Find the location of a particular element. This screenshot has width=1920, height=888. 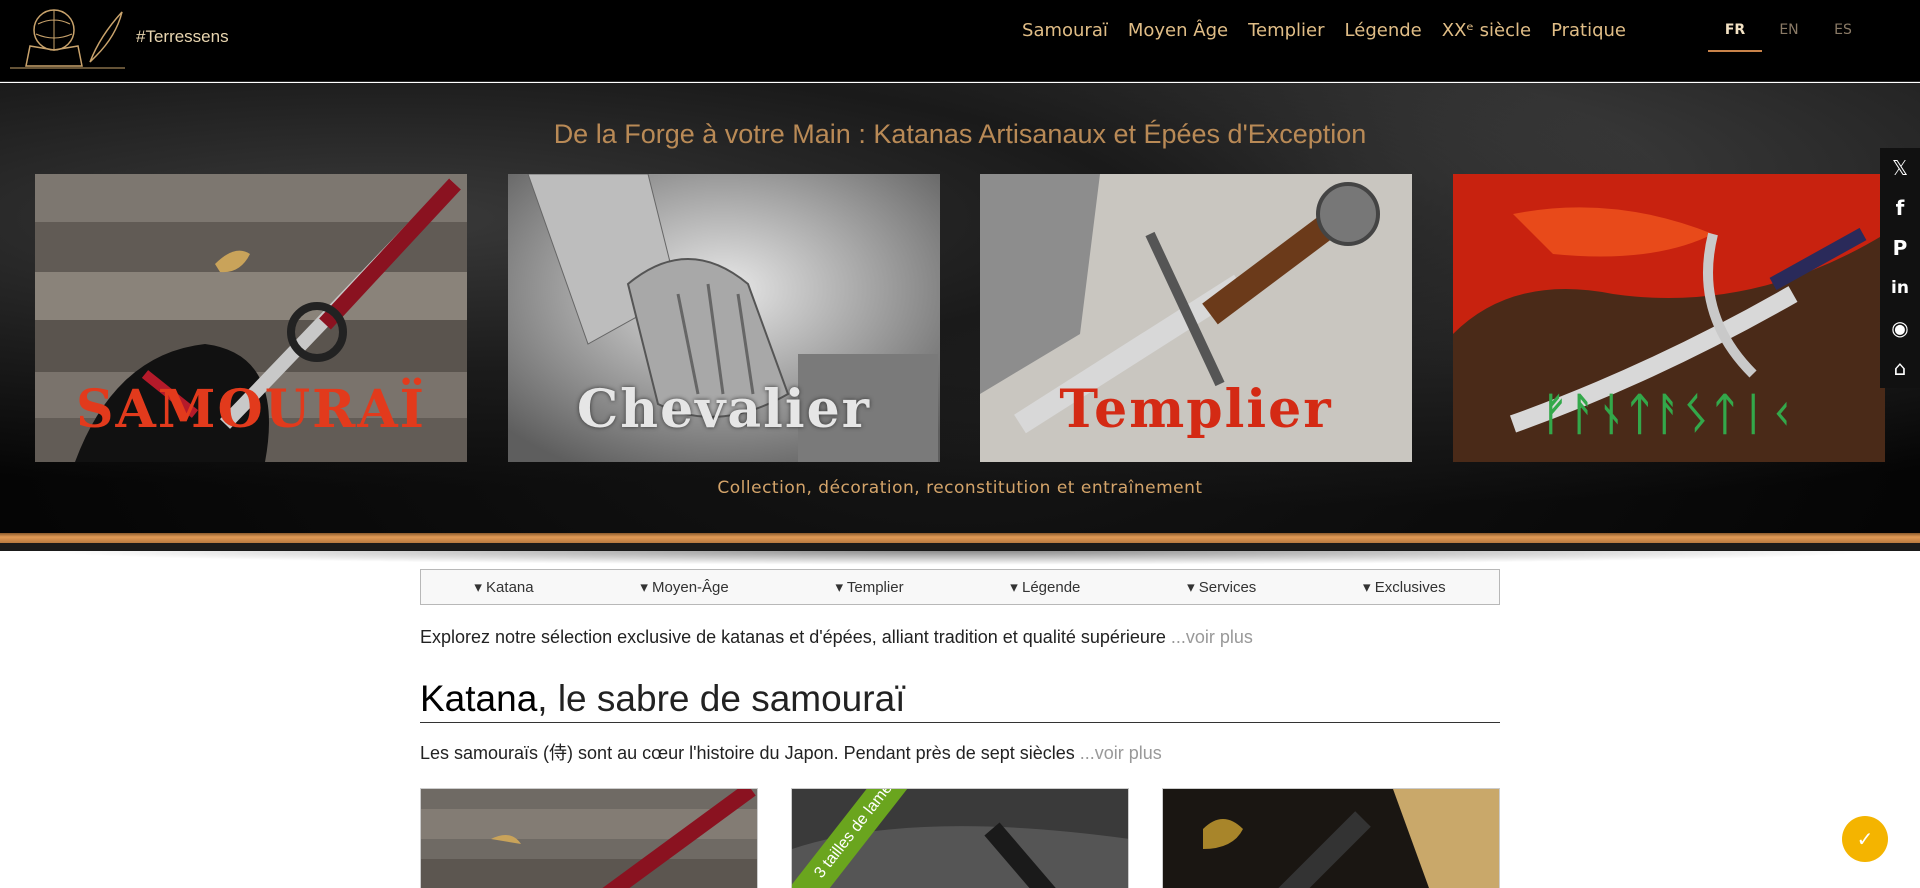

card-label-templier: Templier is located at coordinates (1196, 409).